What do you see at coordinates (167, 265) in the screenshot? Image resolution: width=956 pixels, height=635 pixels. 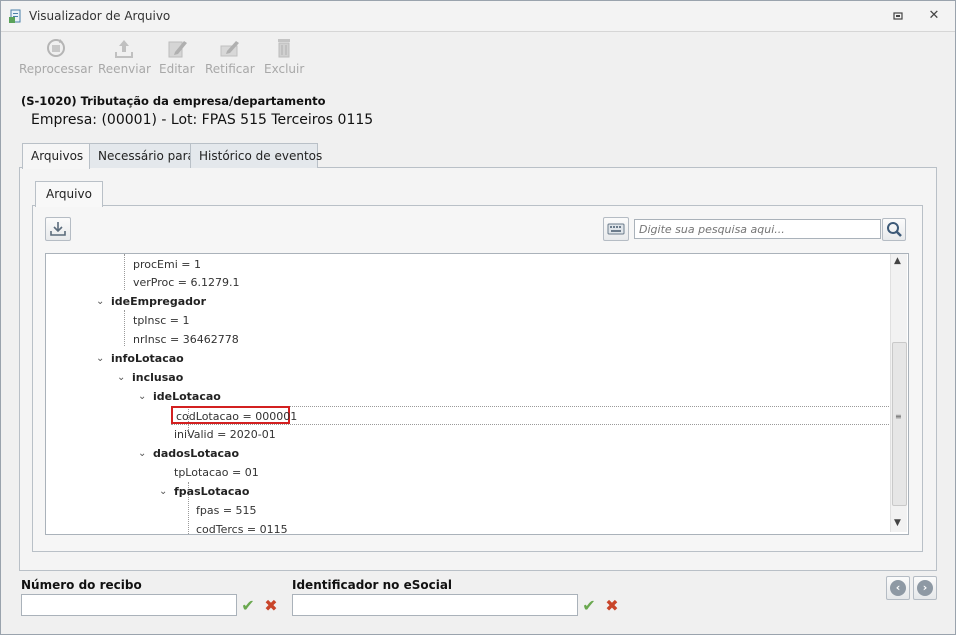 I see `tree-node-procEmi: procEmi = 1` at bounding box center [167, 265].